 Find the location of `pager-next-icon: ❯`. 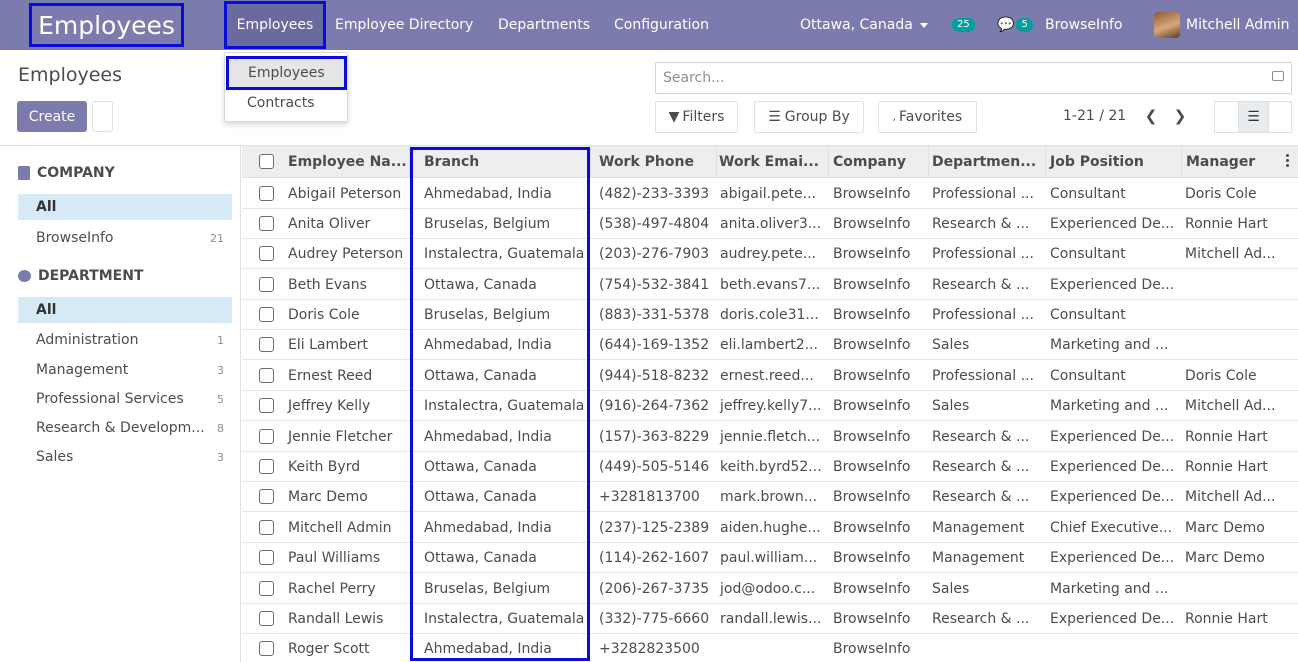

pager-next-icon: ❯ is located at coordinates (1180, 116).